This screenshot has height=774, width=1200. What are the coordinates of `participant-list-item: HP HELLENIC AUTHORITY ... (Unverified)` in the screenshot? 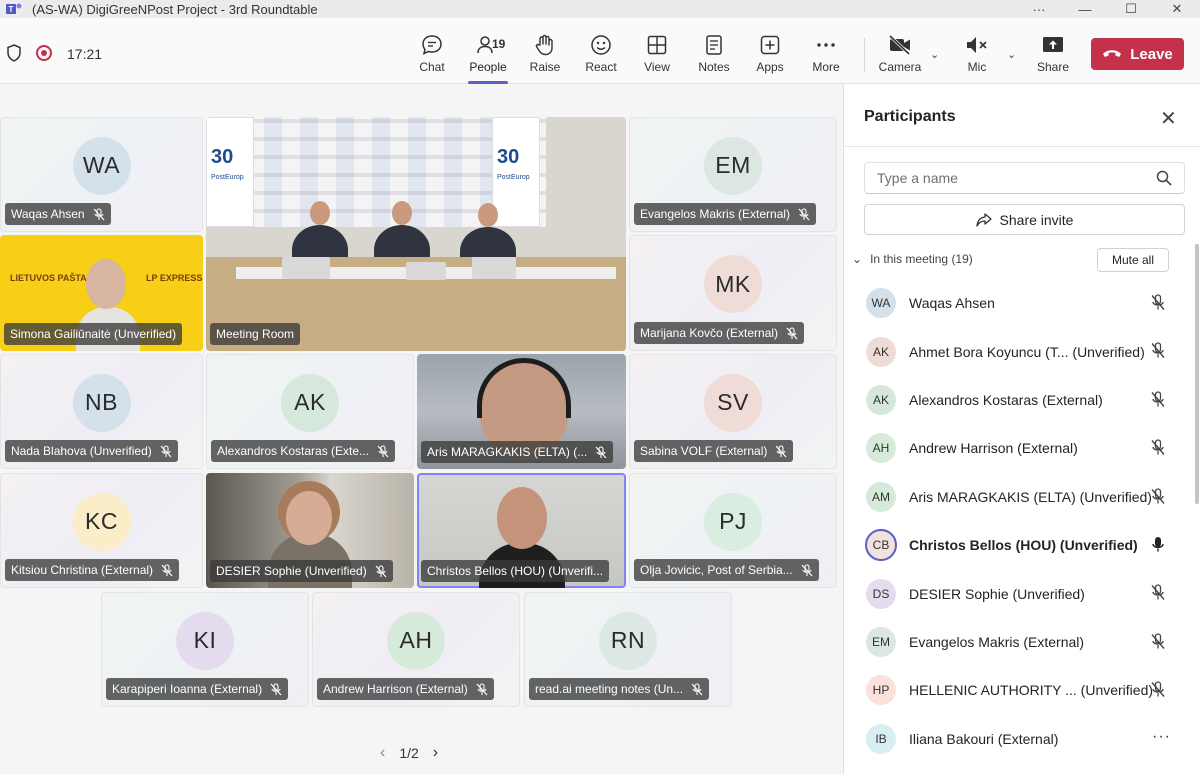 It's located at (1022, 690).